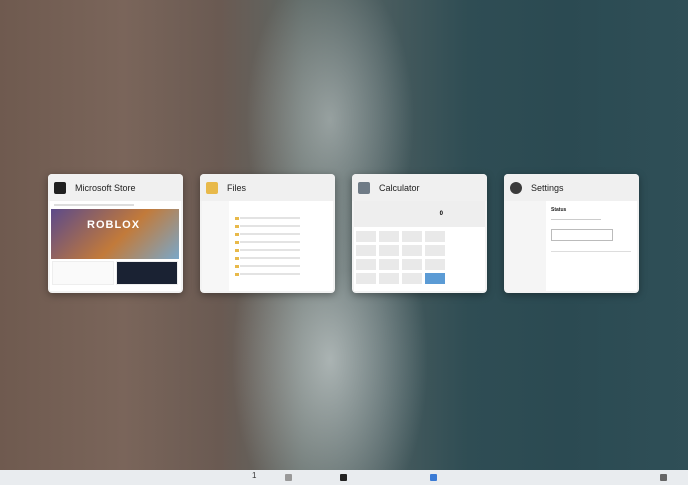 The height and width of the screenshot is (485, 688). I want to click on store-icon, so click(60, 187).